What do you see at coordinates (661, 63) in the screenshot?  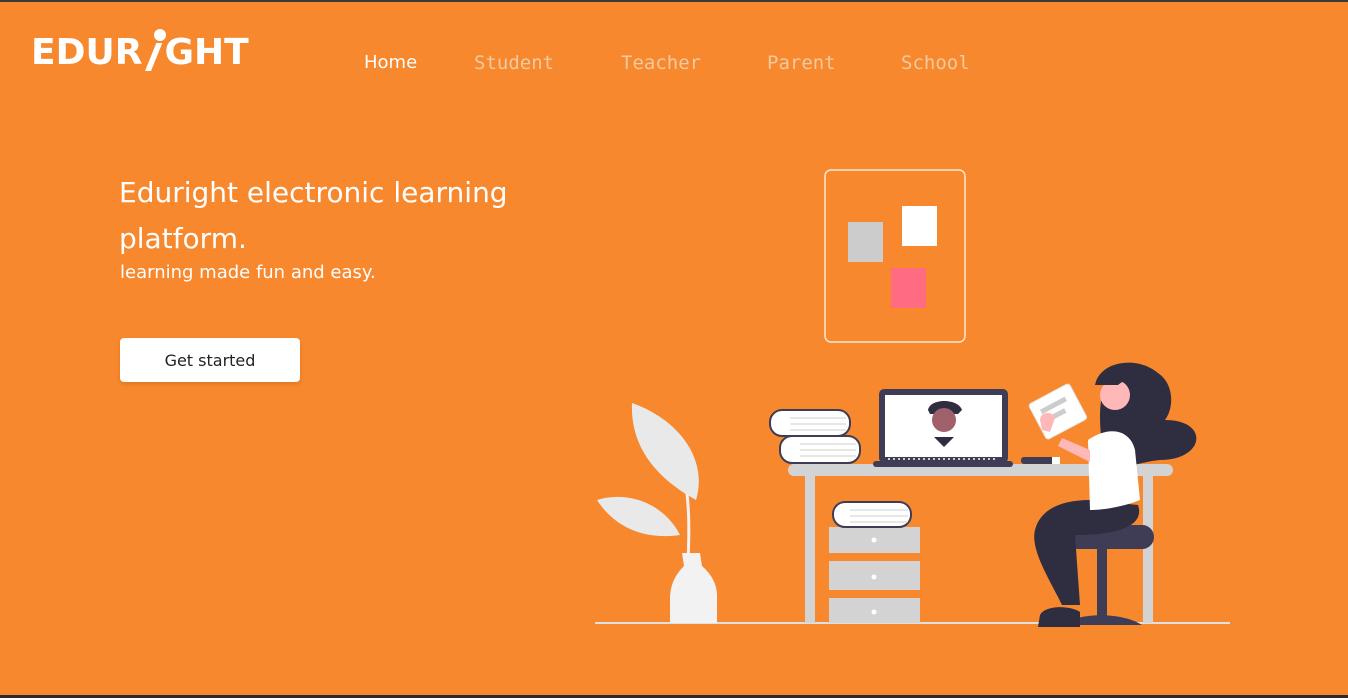 I see `nav-teacher: Teacher` at bounding box center [661, 63].